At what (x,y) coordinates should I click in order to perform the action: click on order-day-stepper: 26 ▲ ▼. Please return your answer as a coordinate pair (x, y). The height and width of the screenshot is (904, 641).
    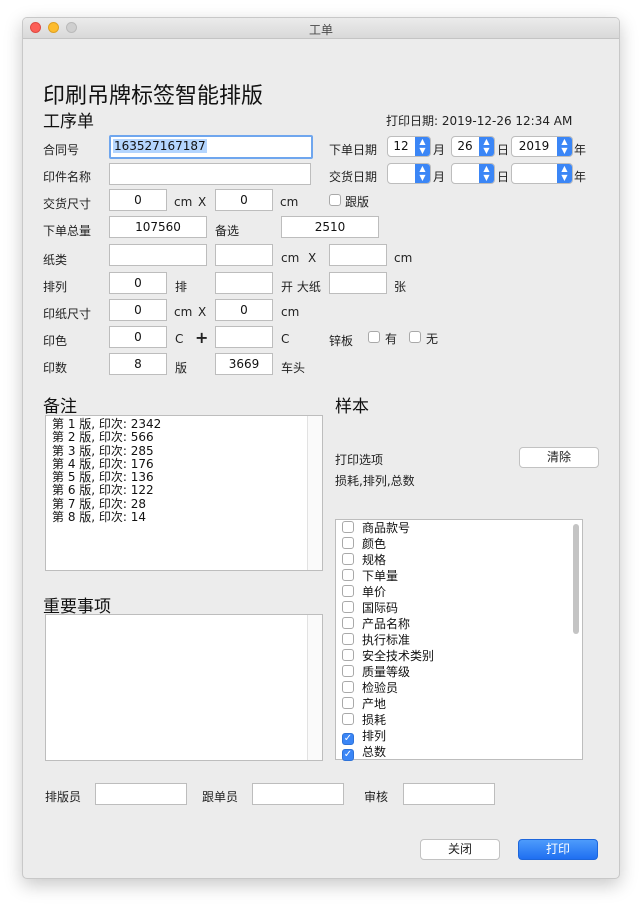
    Looking at the image, I should click on (473, 146).